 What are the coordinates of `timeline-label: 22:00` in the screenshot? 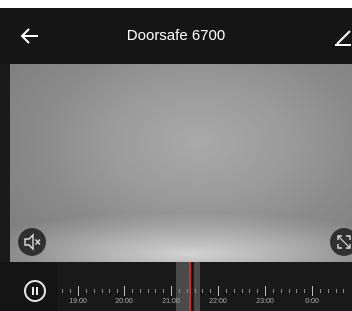 It's located at (218, 301).